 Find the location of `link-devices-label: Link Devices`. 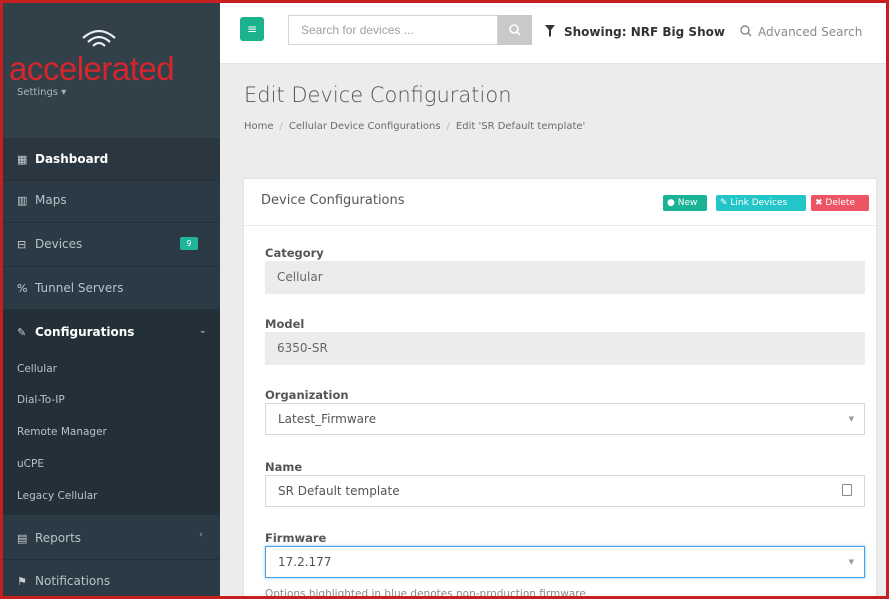

link-devices-label: Link Devices is located at coordinates (759, 203).